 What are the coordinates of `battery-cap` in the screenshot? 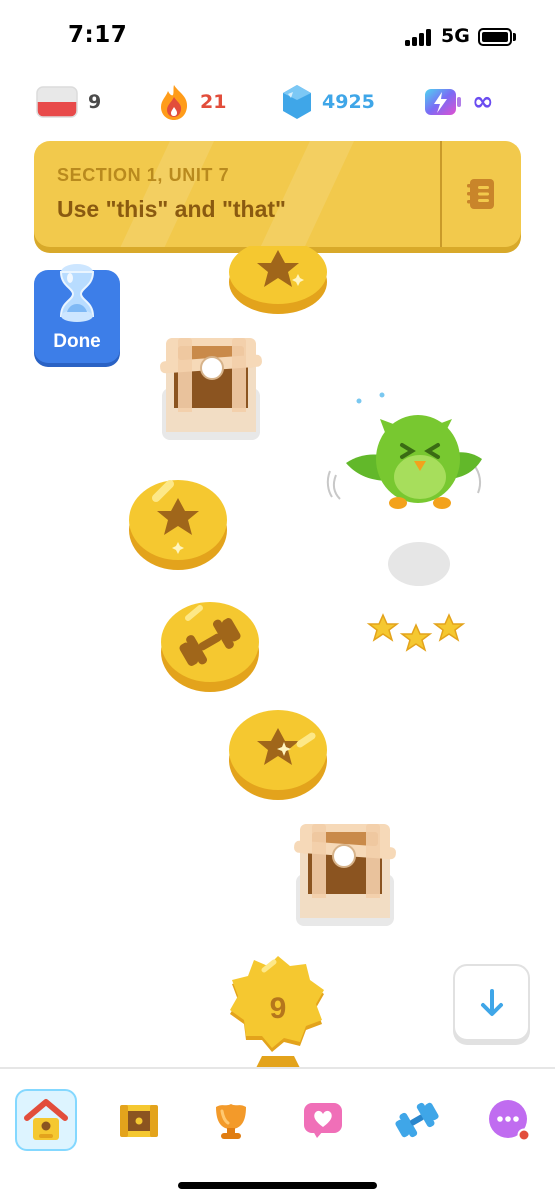 It's located at (514, 37).